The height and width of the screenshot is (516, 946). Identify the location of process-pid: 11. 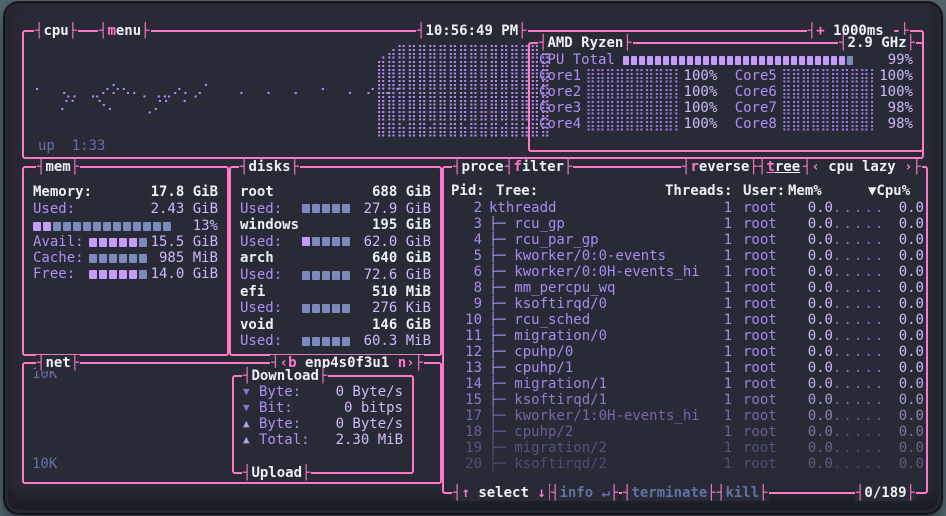
(473, 336).